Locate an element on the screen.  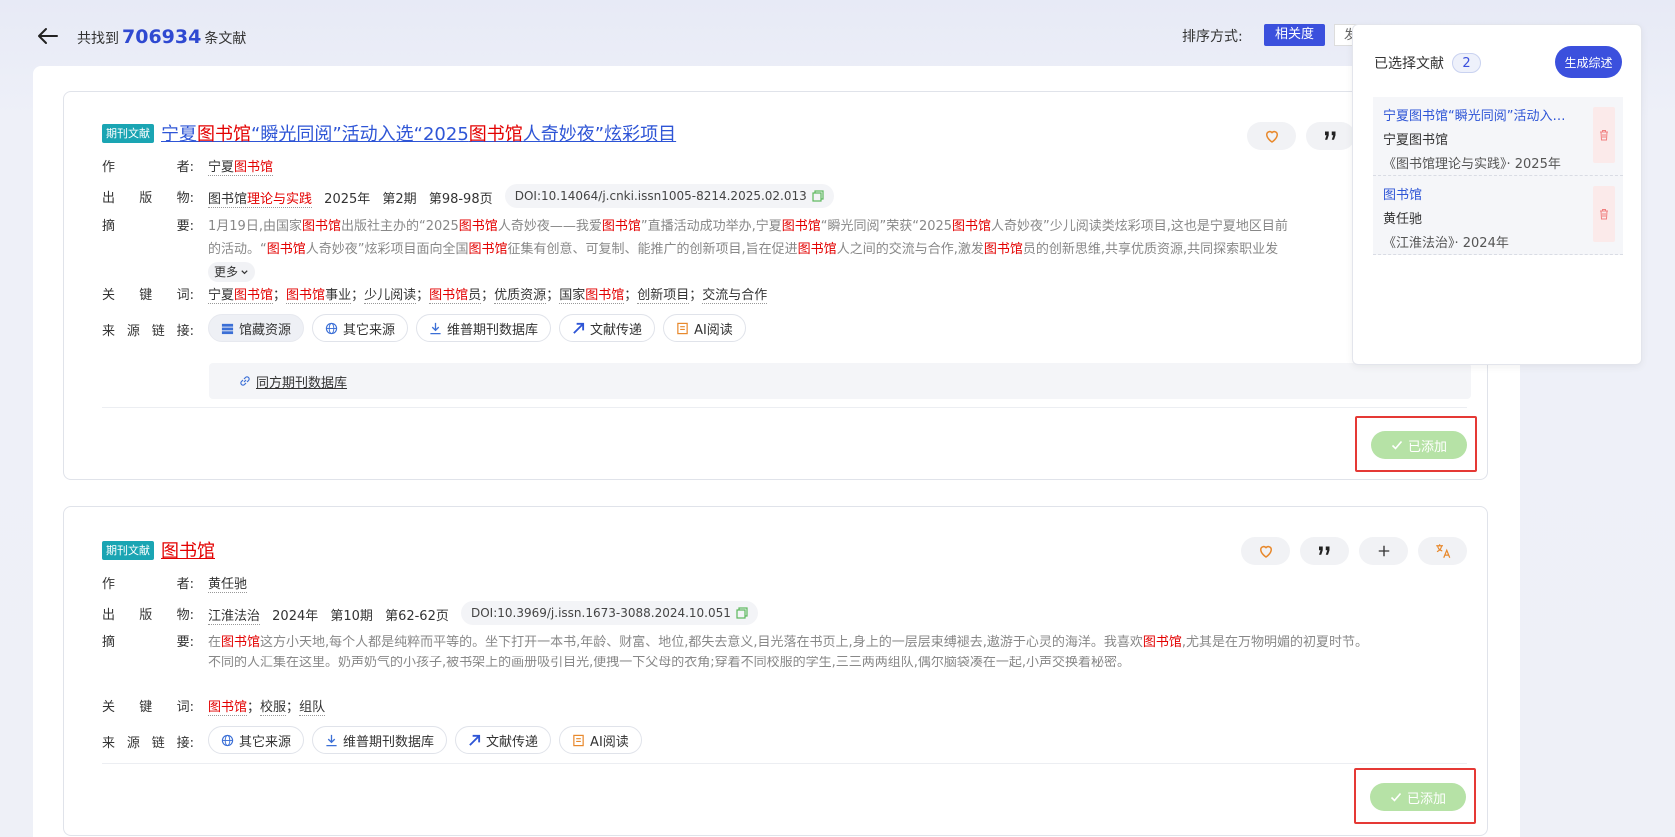
generate-review-button: 生成综述 is located at coordinates (1588, 62).